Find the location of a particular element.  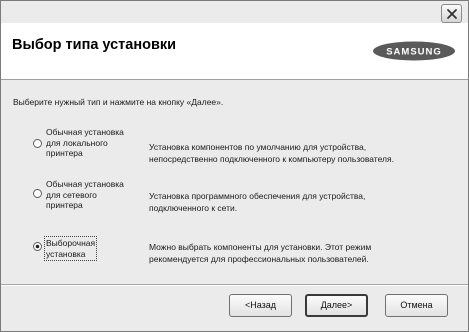

option-label-custom-install: Выборочная установка is located at coordinates (70, 248).